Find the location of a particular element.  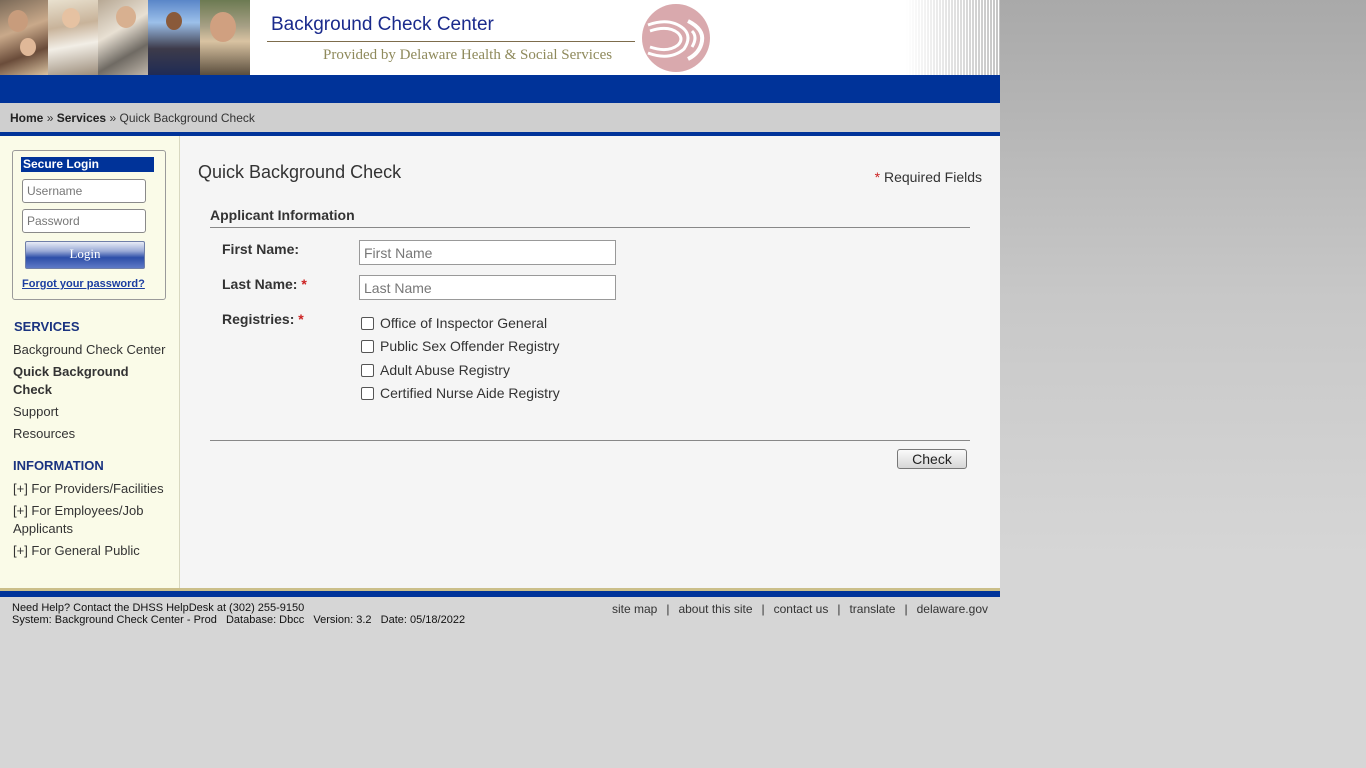

elderly-man-photo is located at coordinates (123, 37).